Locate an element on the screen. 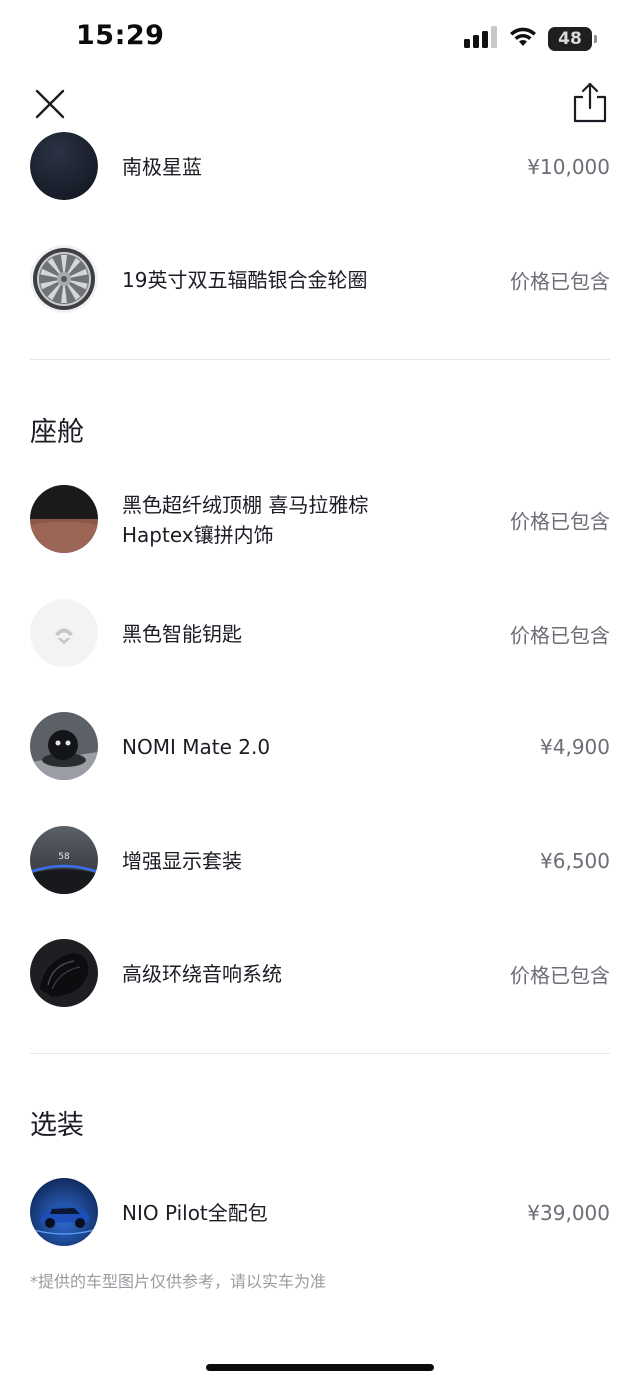 The width and height of the screenshot is (640, 1385). list-item-nomi: NOMI Mate 2.0 ¥4,900 is located at coordinates (320, 747).